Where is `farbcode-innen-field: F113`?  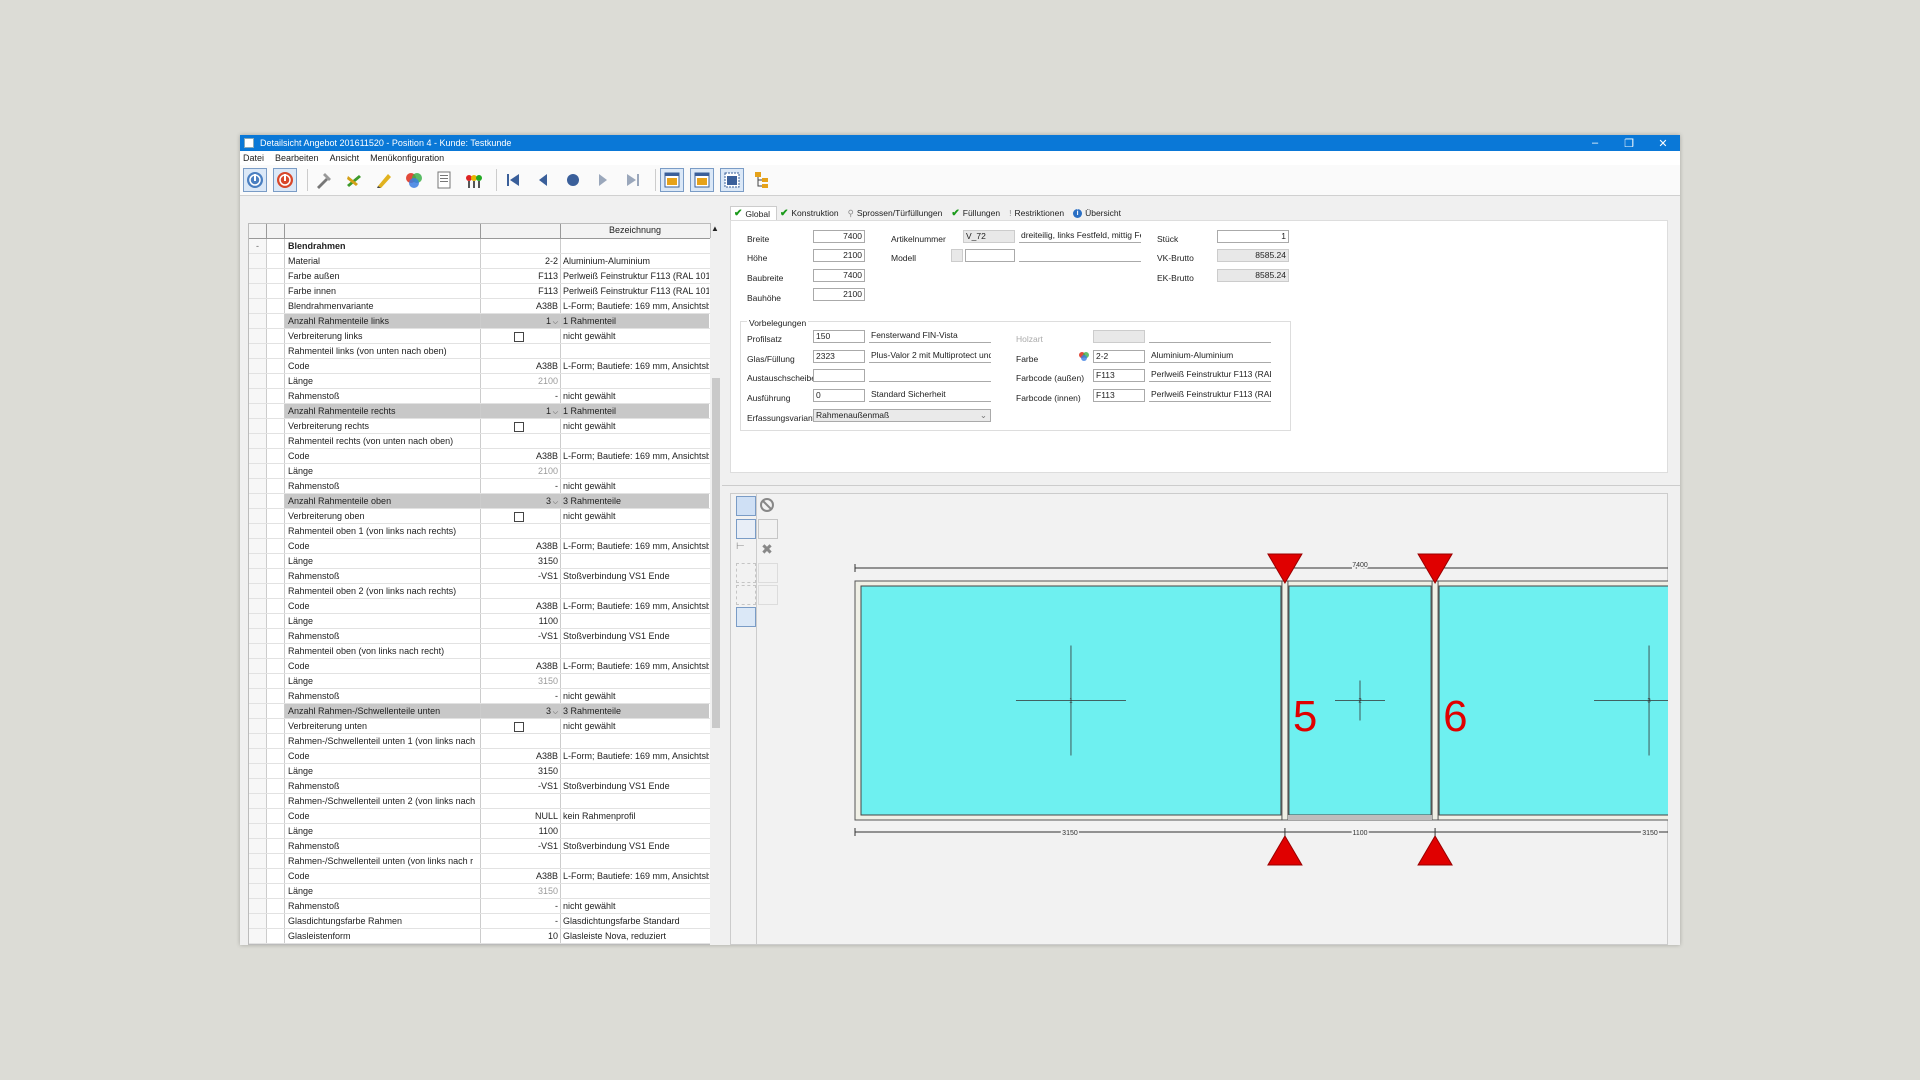 farbcode-innen-field: F113 is located at coordinates (1119, 395).